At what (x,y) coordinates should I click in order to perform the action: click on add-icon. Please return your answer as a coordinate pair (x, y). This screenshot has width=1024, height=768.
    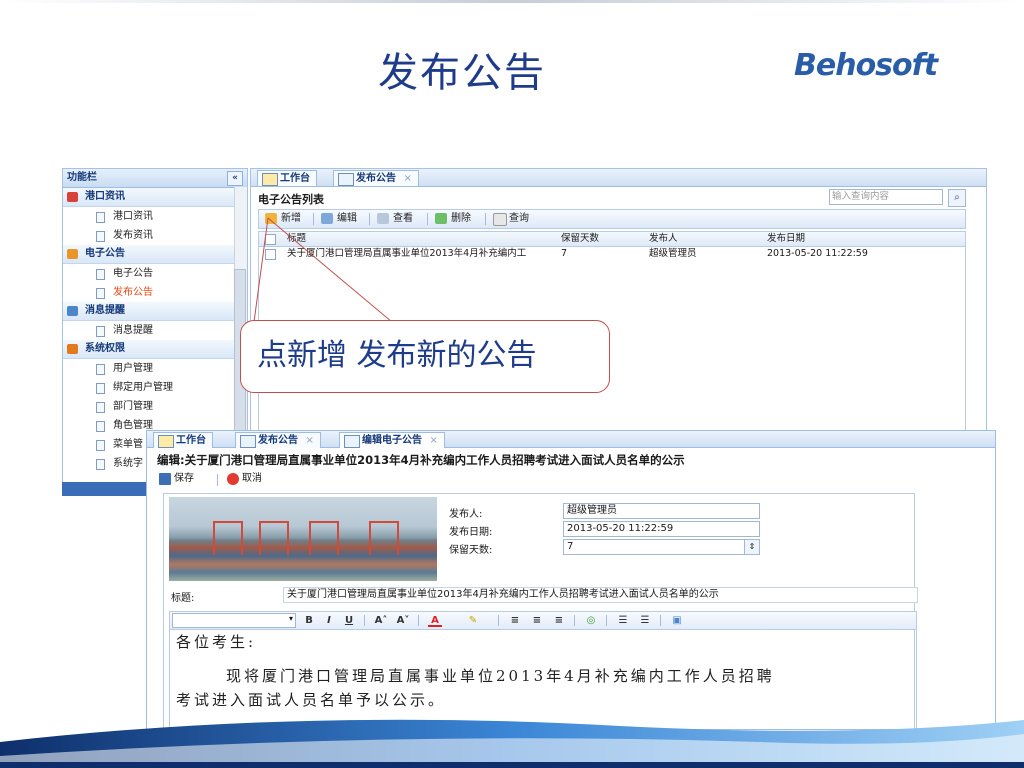
    Looking at the image, I should click on (271, 218).